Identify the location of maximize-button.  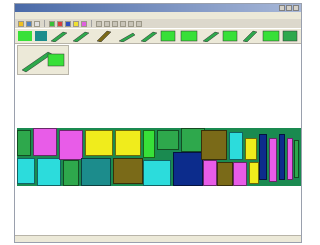
(289, 8).